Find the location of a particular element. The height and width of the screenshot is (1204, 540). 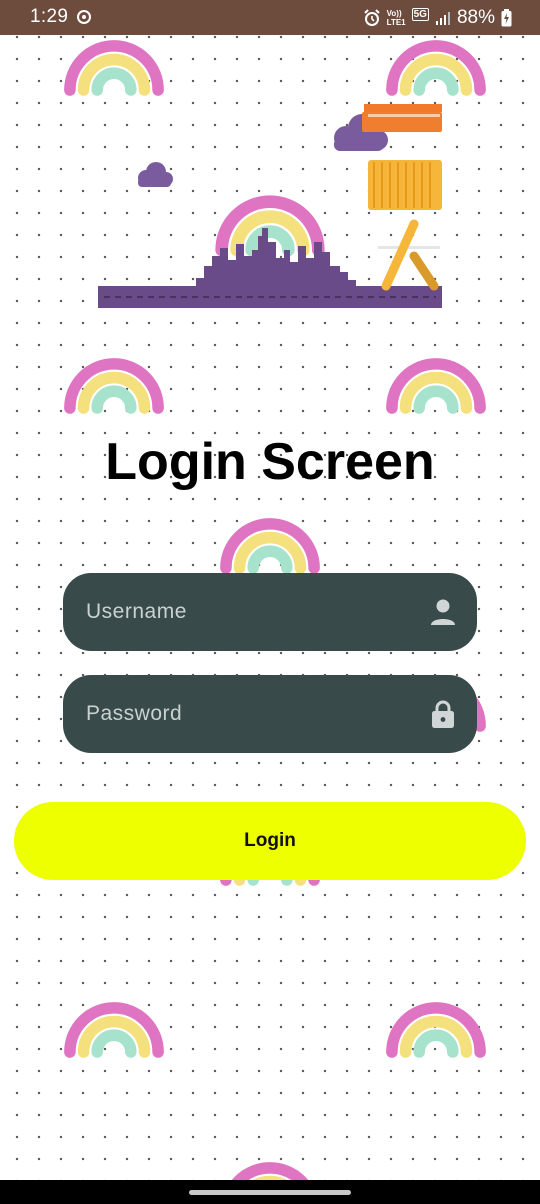

password-field is located at coordinates (270, 714).